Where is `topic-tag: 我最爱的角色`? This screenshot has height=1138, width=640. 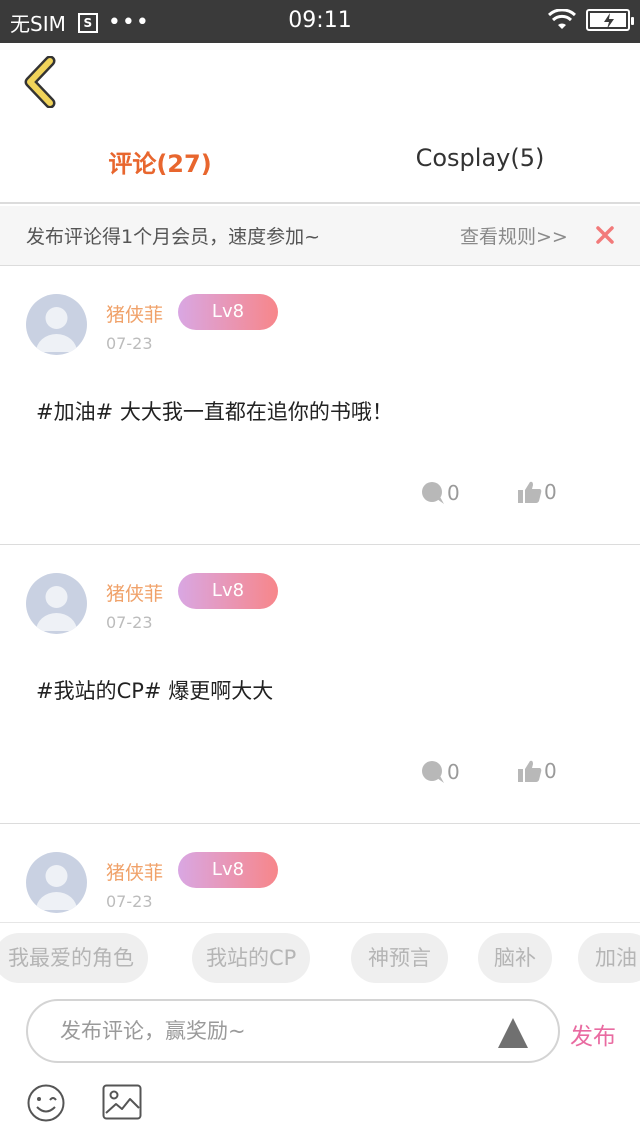 topic-tag: 我最爱的角色 is located at coordinates (74, 958).